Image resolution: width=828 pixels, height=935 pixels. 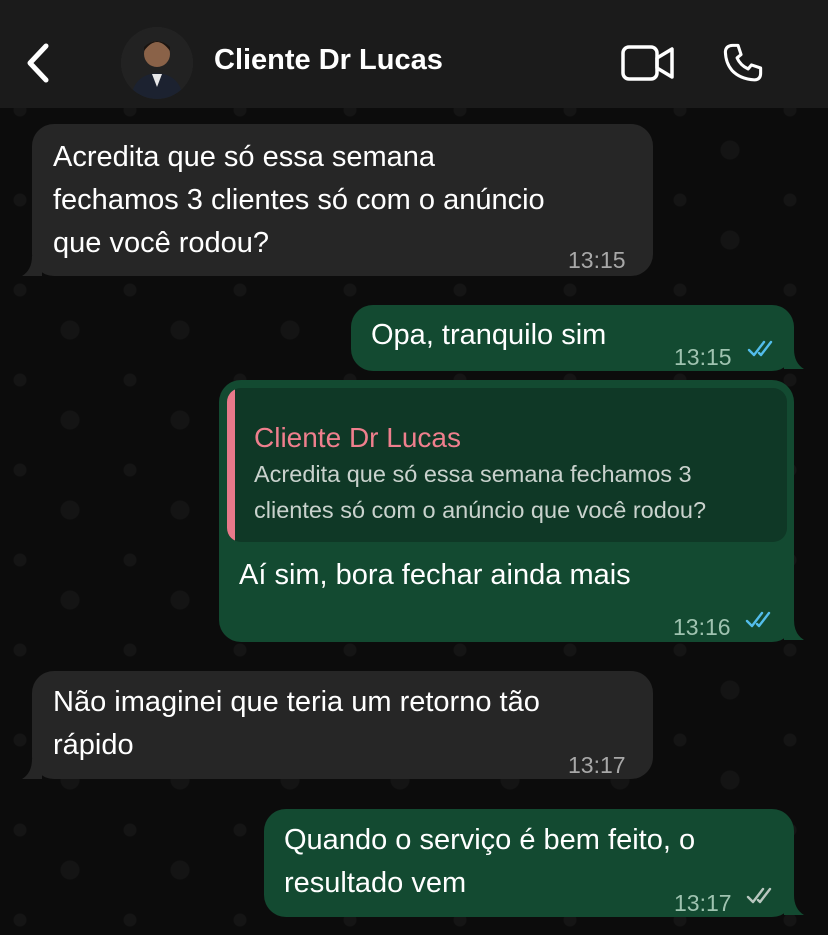 I want to click on chevron-left-icon, so click(x=38, y=63).